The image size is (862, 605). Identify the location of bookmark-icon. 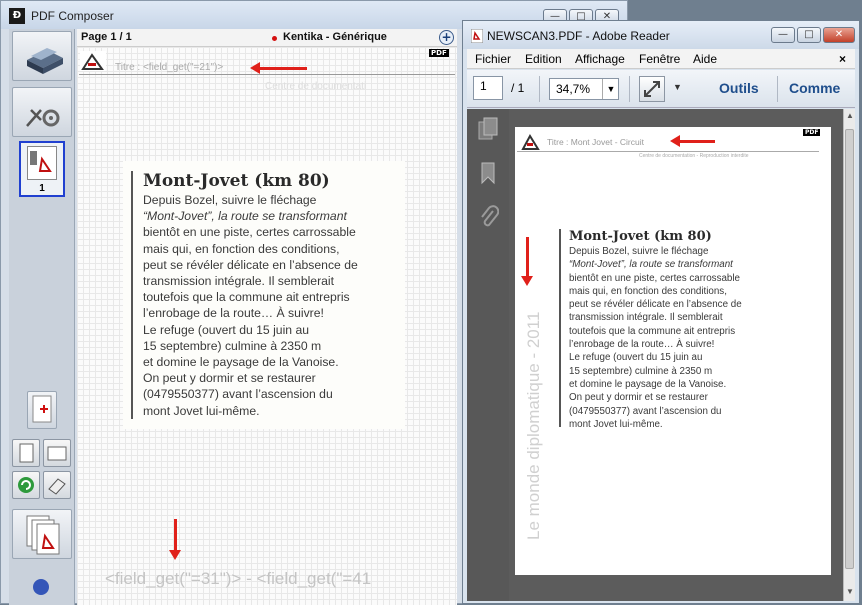
(488, 173).